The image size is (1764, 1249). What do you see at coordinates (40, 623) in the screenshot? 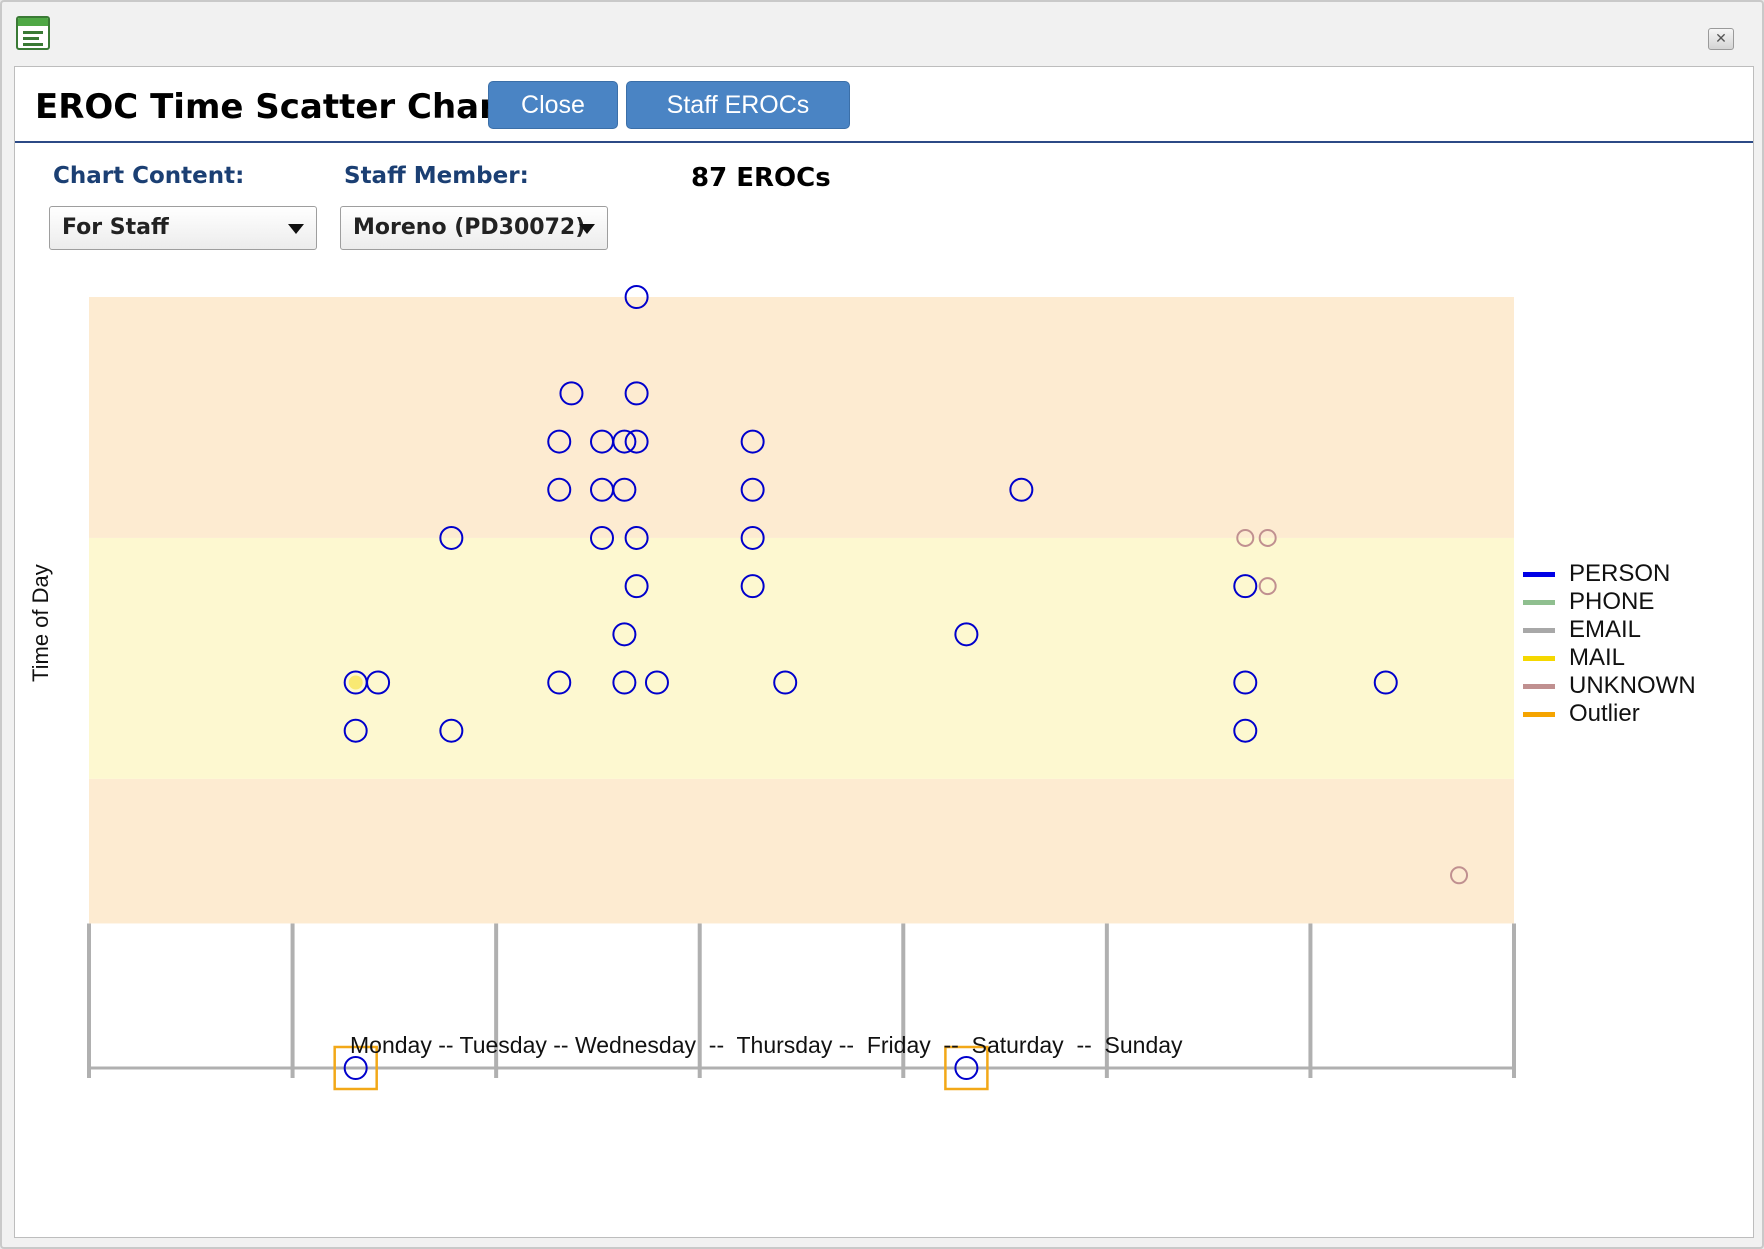
I see `y-axis-label: Time of Day` at bounding box center [40, 623].